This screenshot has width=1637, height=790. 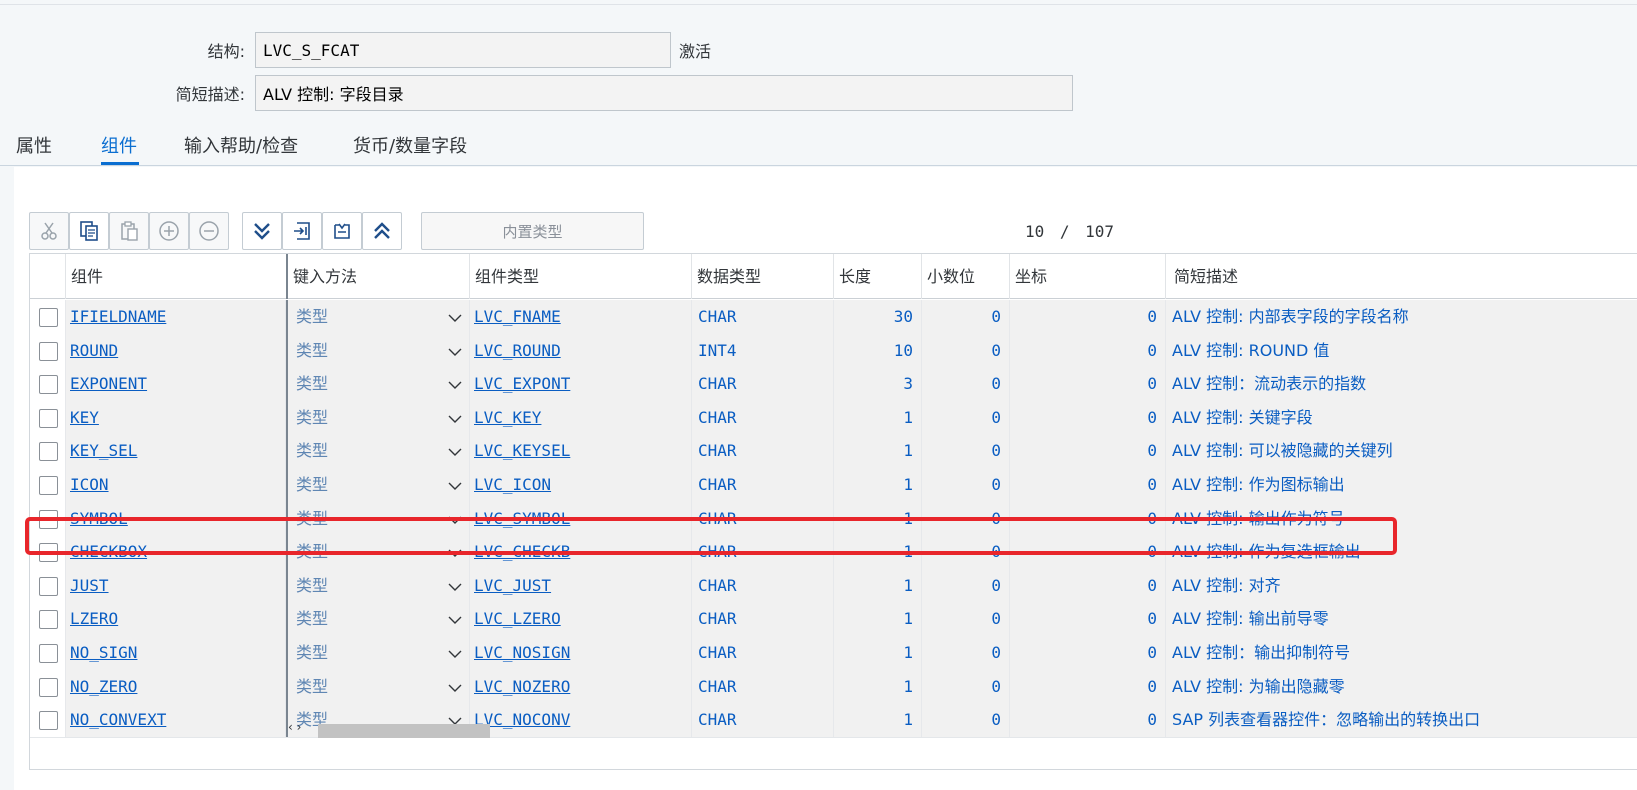 I want to click on component-link: JUST, so click(x=87, y=585).